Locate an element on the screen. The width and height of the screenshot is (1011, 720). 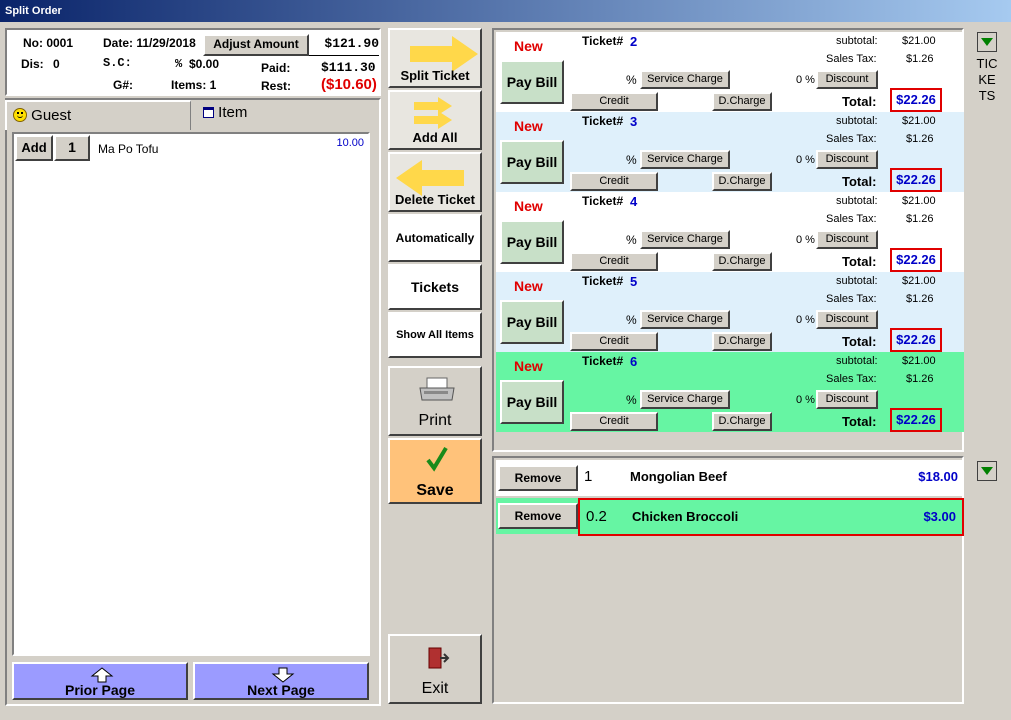
show-all-items-button: Show All Items is located at coordinates (435, 335).